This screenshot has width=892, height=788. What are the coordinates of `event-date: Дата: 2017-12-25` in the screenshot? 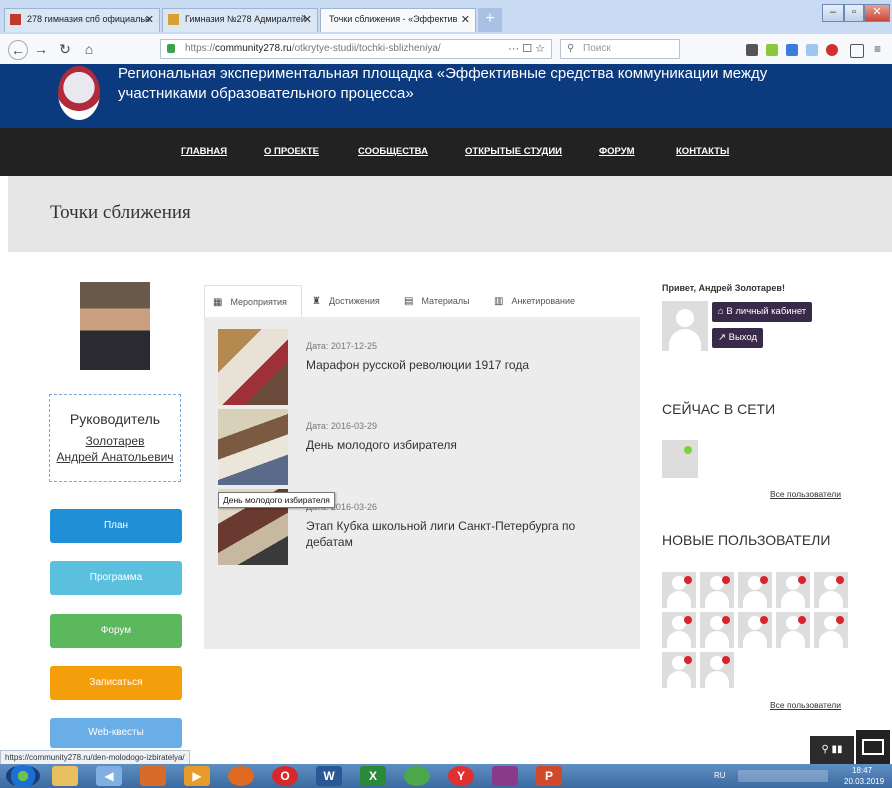 It's located at (341, 346).